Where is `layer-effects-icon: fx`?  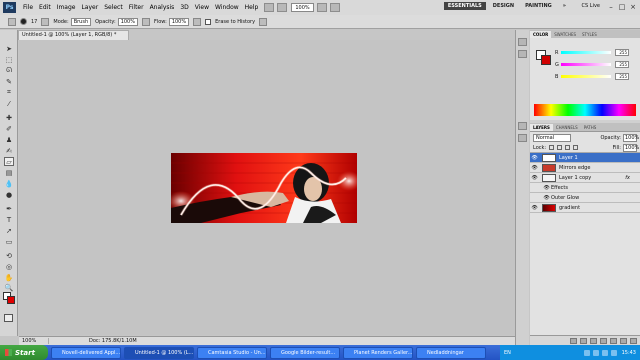 layer-effects-icon: fx is located at coordinates (627, 178).